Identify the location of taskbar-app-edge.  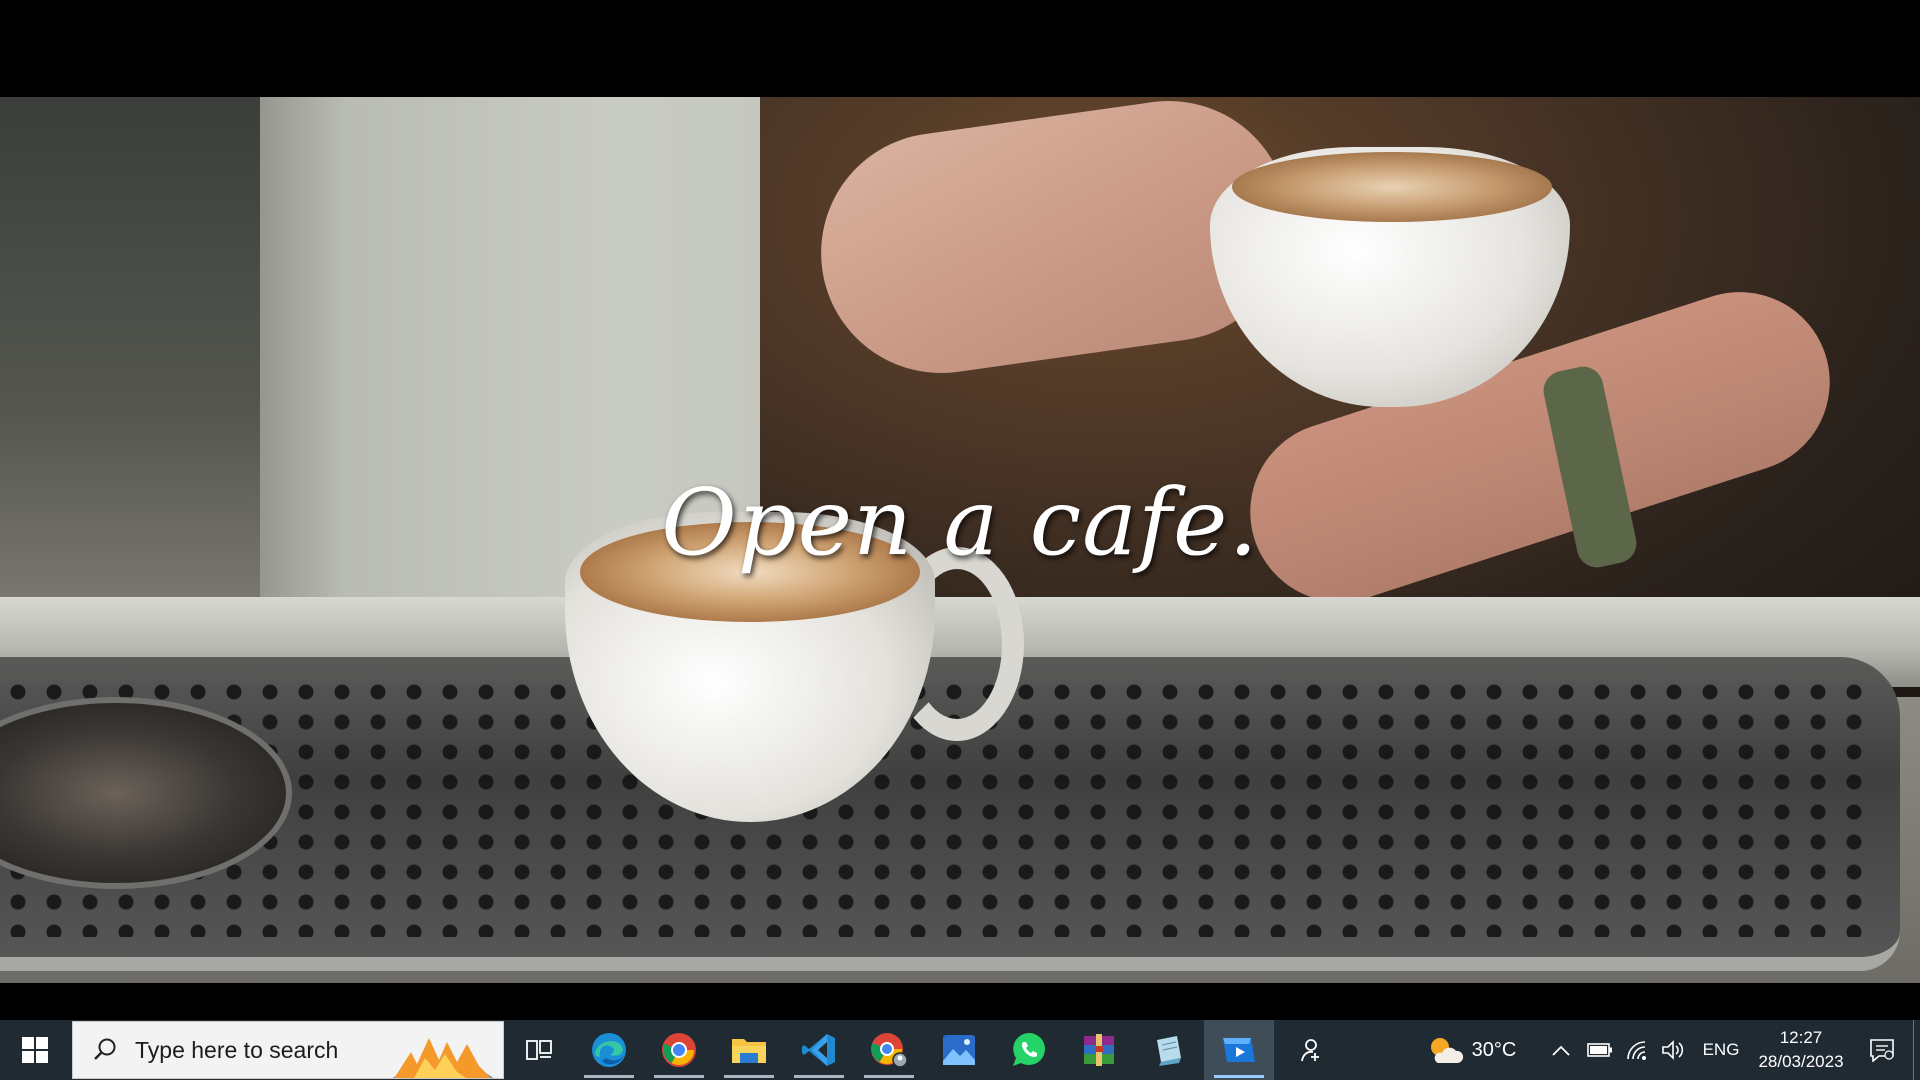
(609, 1050).